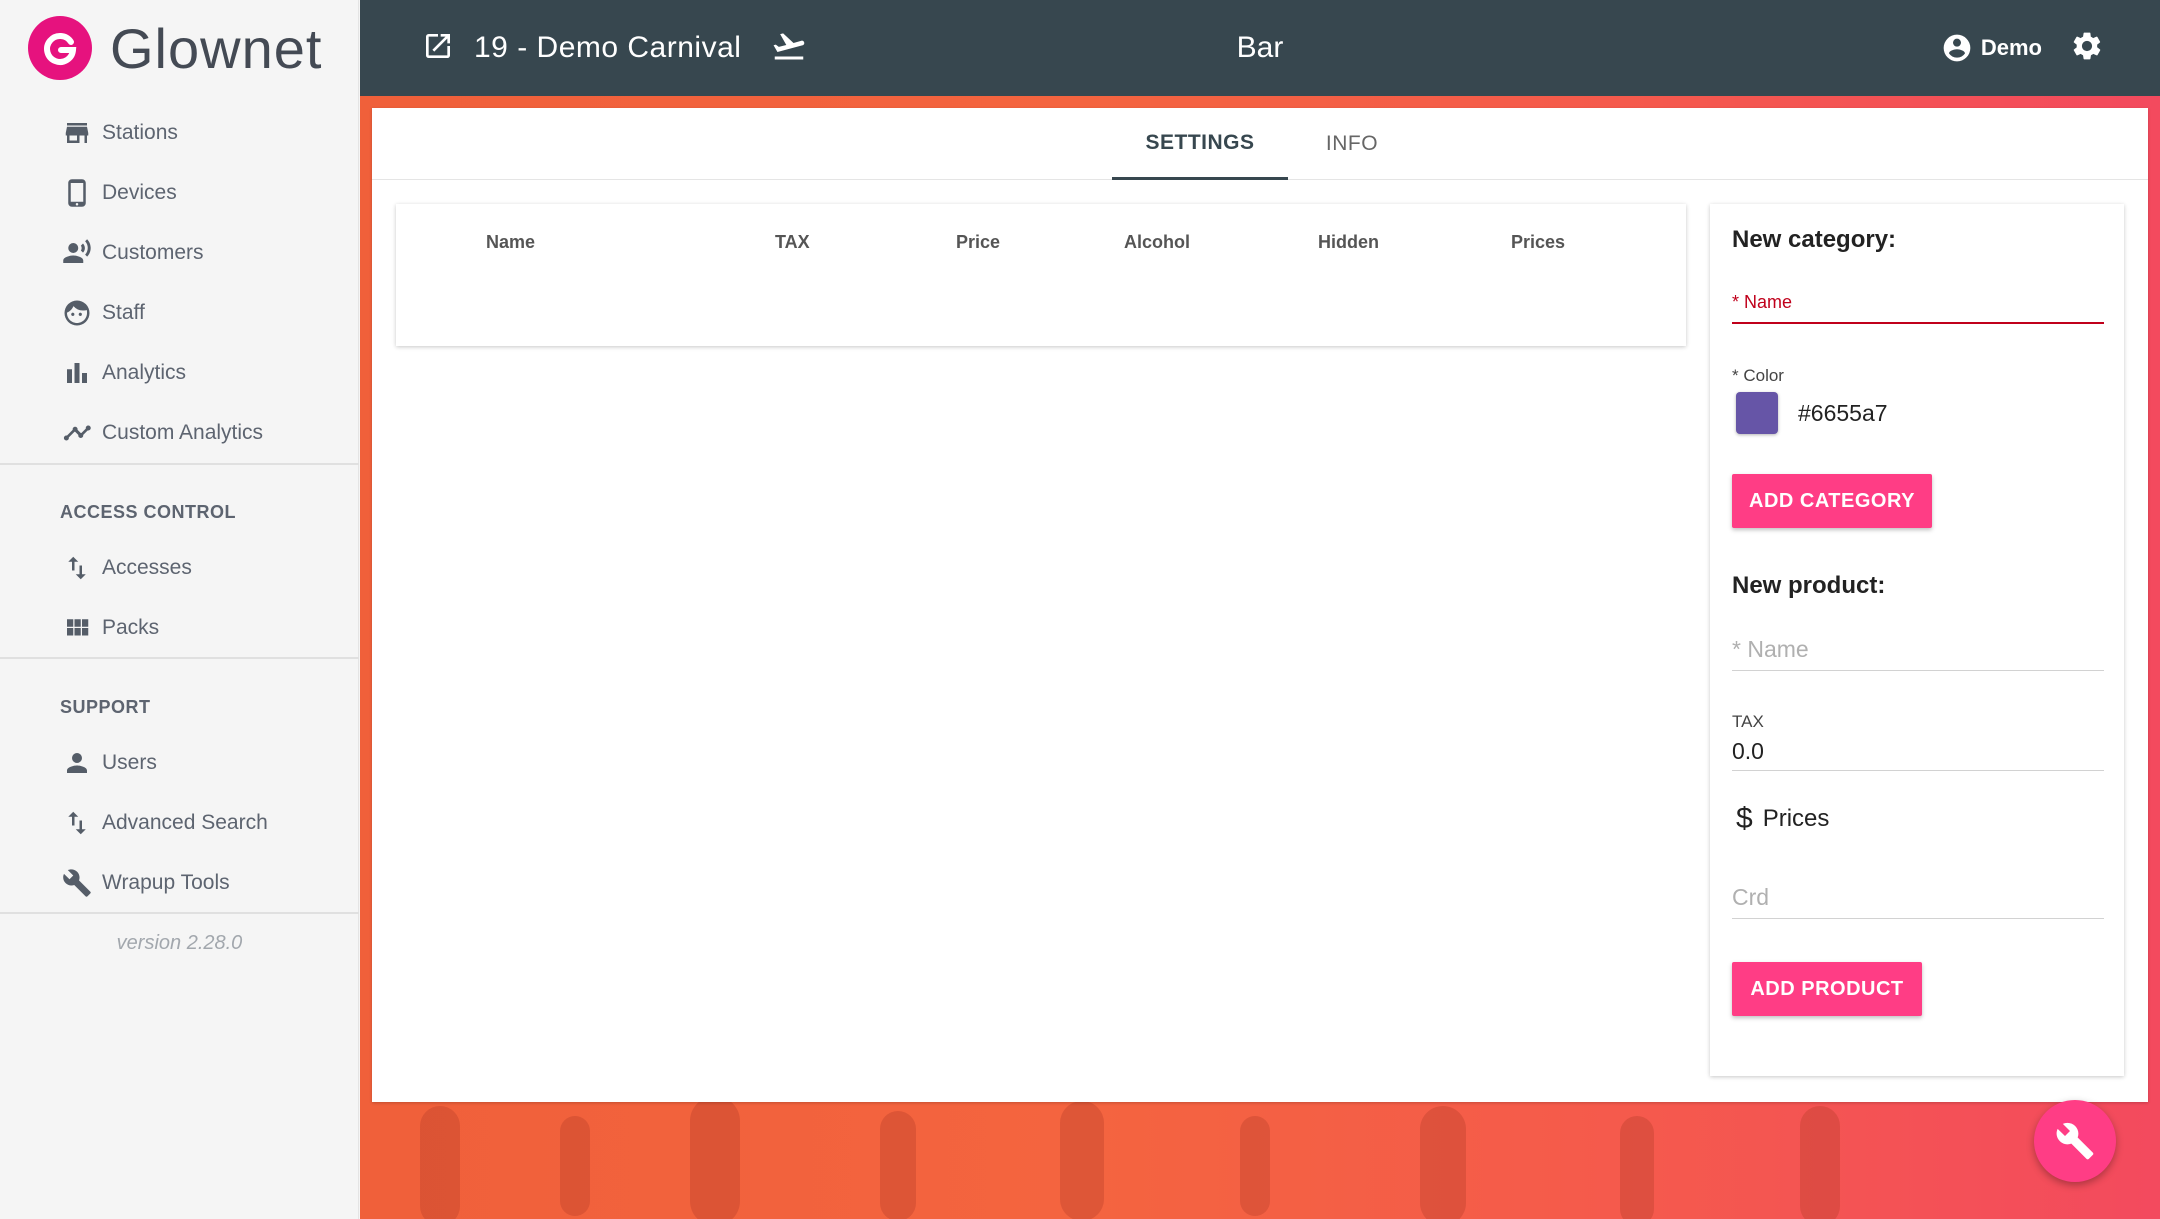 The height and width of the screenshot is (1219, 2160). What do you see at coordinates (148, 512) in the screenshot?
I see `section-title-access-control: ACCESS CONTROL` at bounding box center [148, 512].